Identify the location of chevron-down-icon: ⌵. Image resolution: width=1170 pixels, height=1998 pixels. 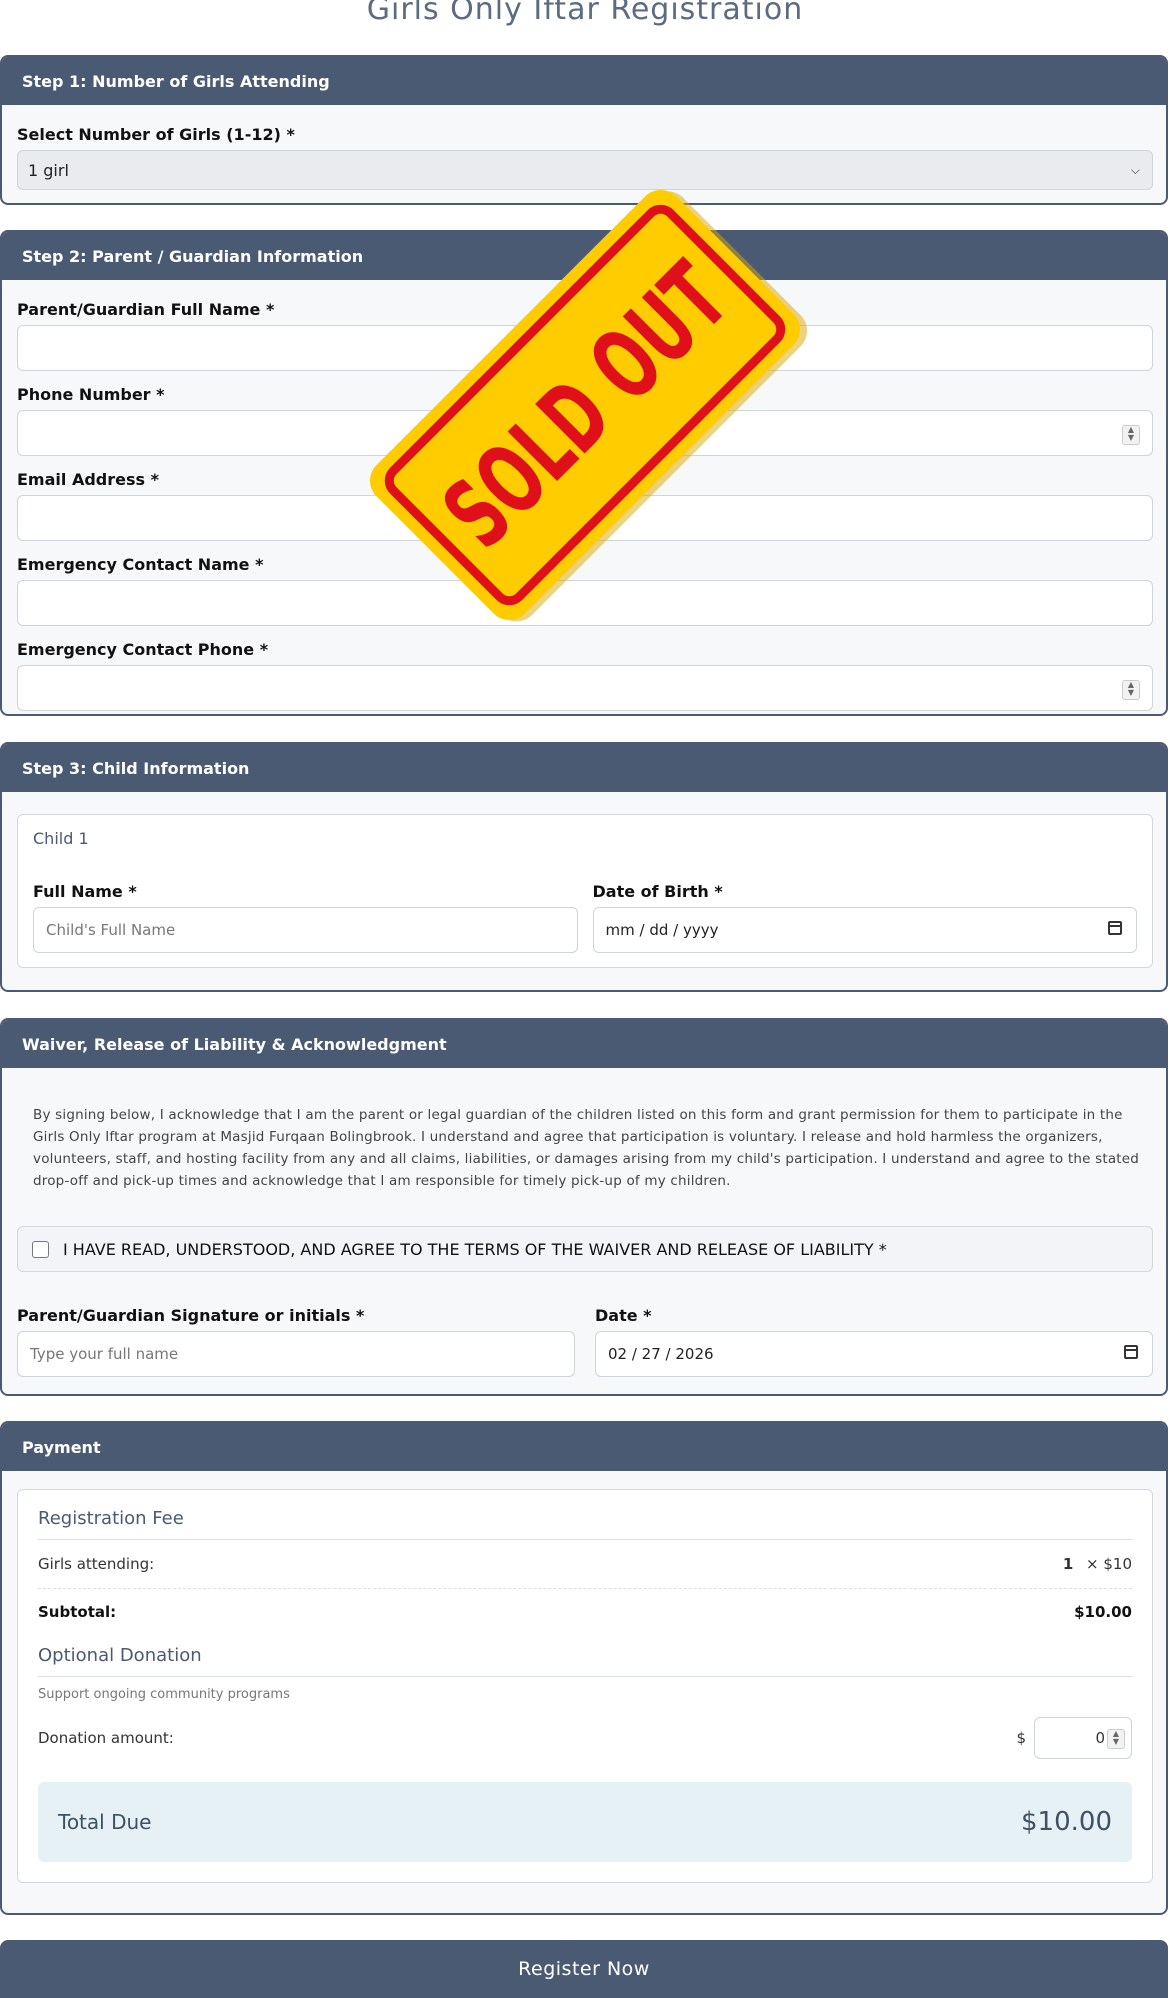
(1135, 169).